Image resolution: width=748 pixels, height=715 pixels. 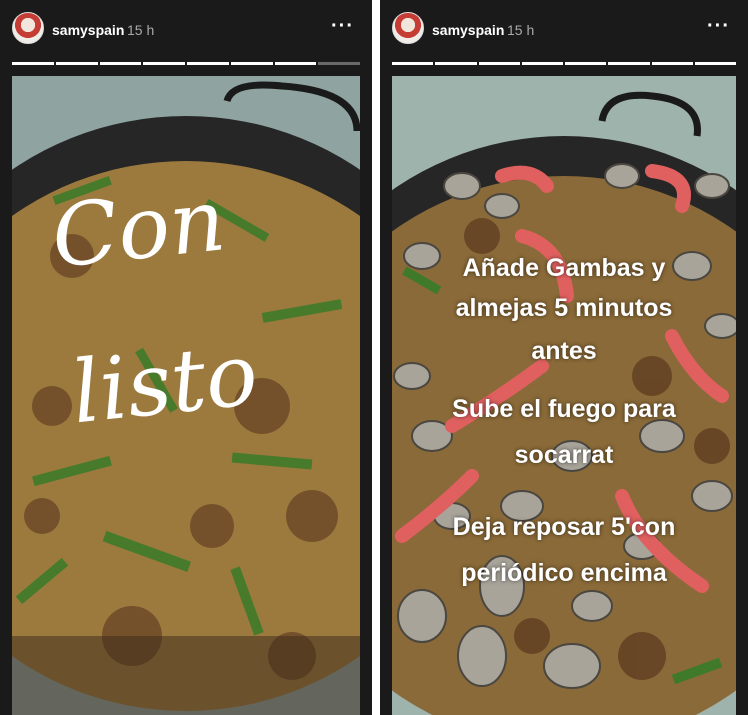 I want to click on overlay-text-line: Sube el fuego para, so click(x=564, y=409).